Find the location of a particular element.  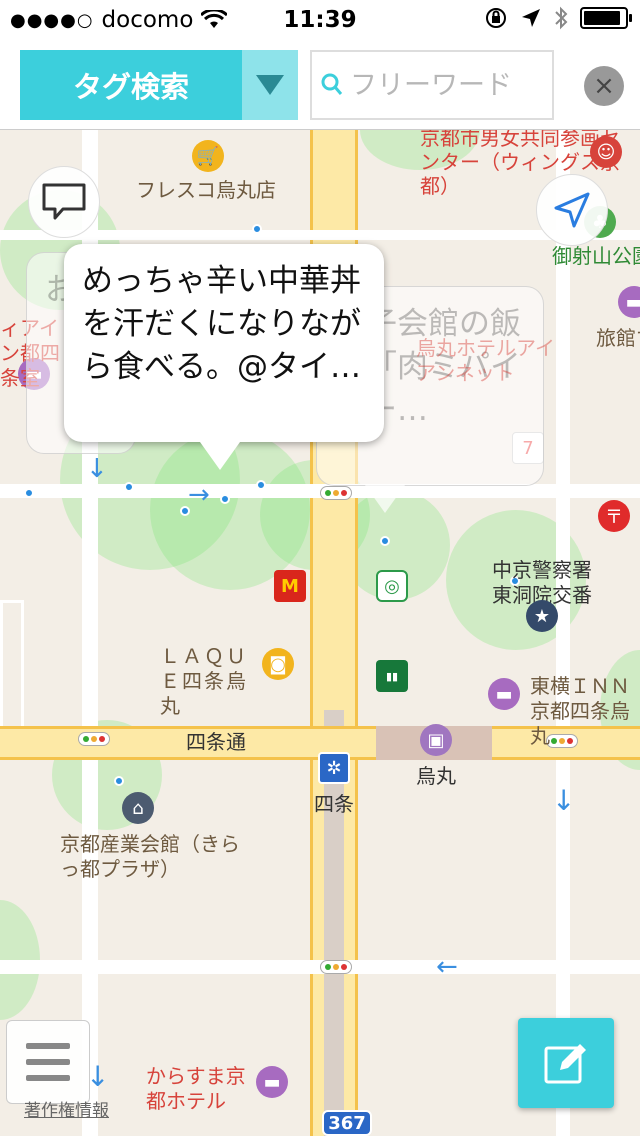

map-label-fresco: フレスコ烏丸店 is located at coordinates (206, 190).